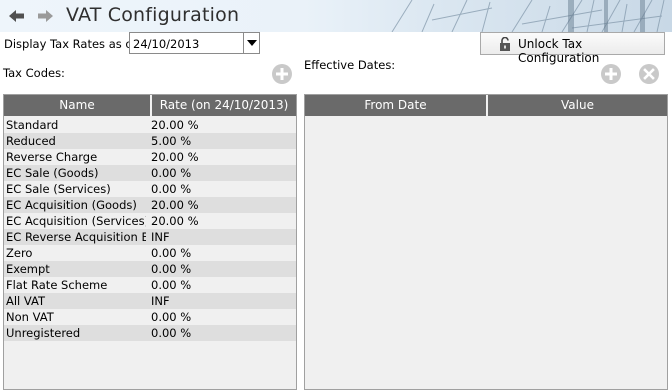 The image size is (672, 392). I want to click on table-row: Zero 0.00 %, so click(150, 253).